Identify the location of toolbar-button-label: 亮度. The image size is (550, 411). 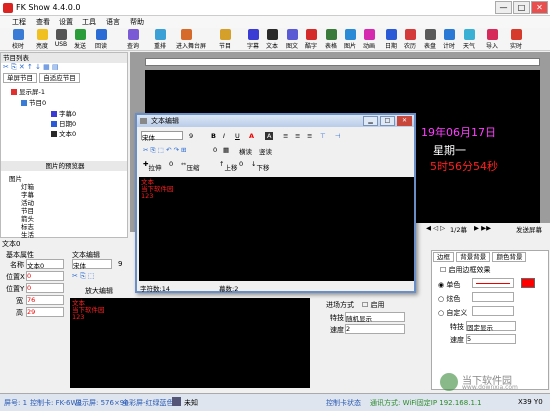
(41, 46).